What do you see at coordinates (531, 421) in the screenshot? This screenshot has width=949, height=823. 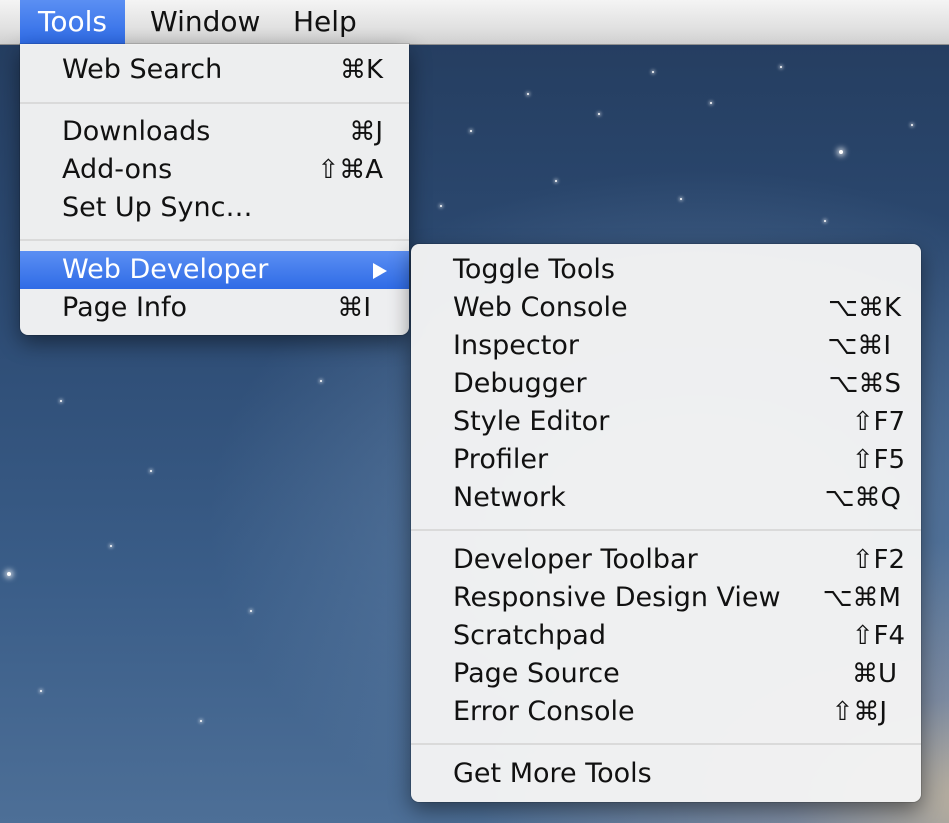 I see `menu-item-label: Style Editor` at bounding box center [531, 421].